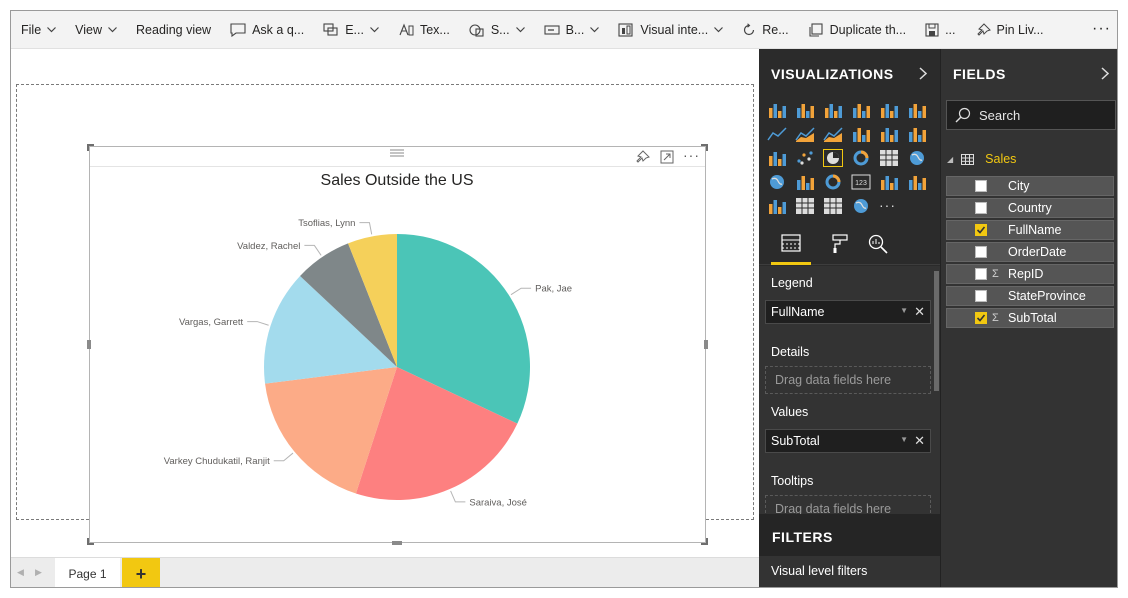  I want to click on reading-view-label: Reading view, so click(174, 29).